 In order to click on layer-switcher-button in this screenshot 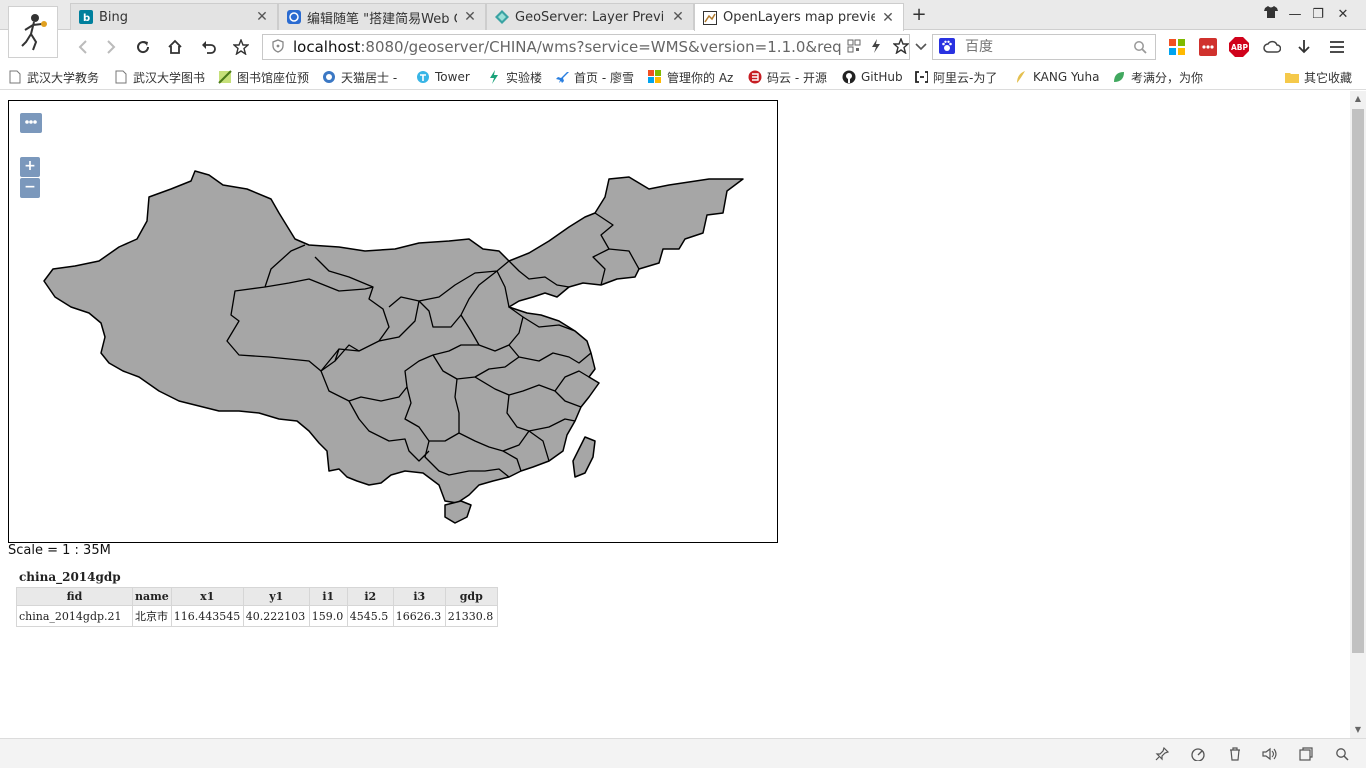, I will do `click(31, 123)`.